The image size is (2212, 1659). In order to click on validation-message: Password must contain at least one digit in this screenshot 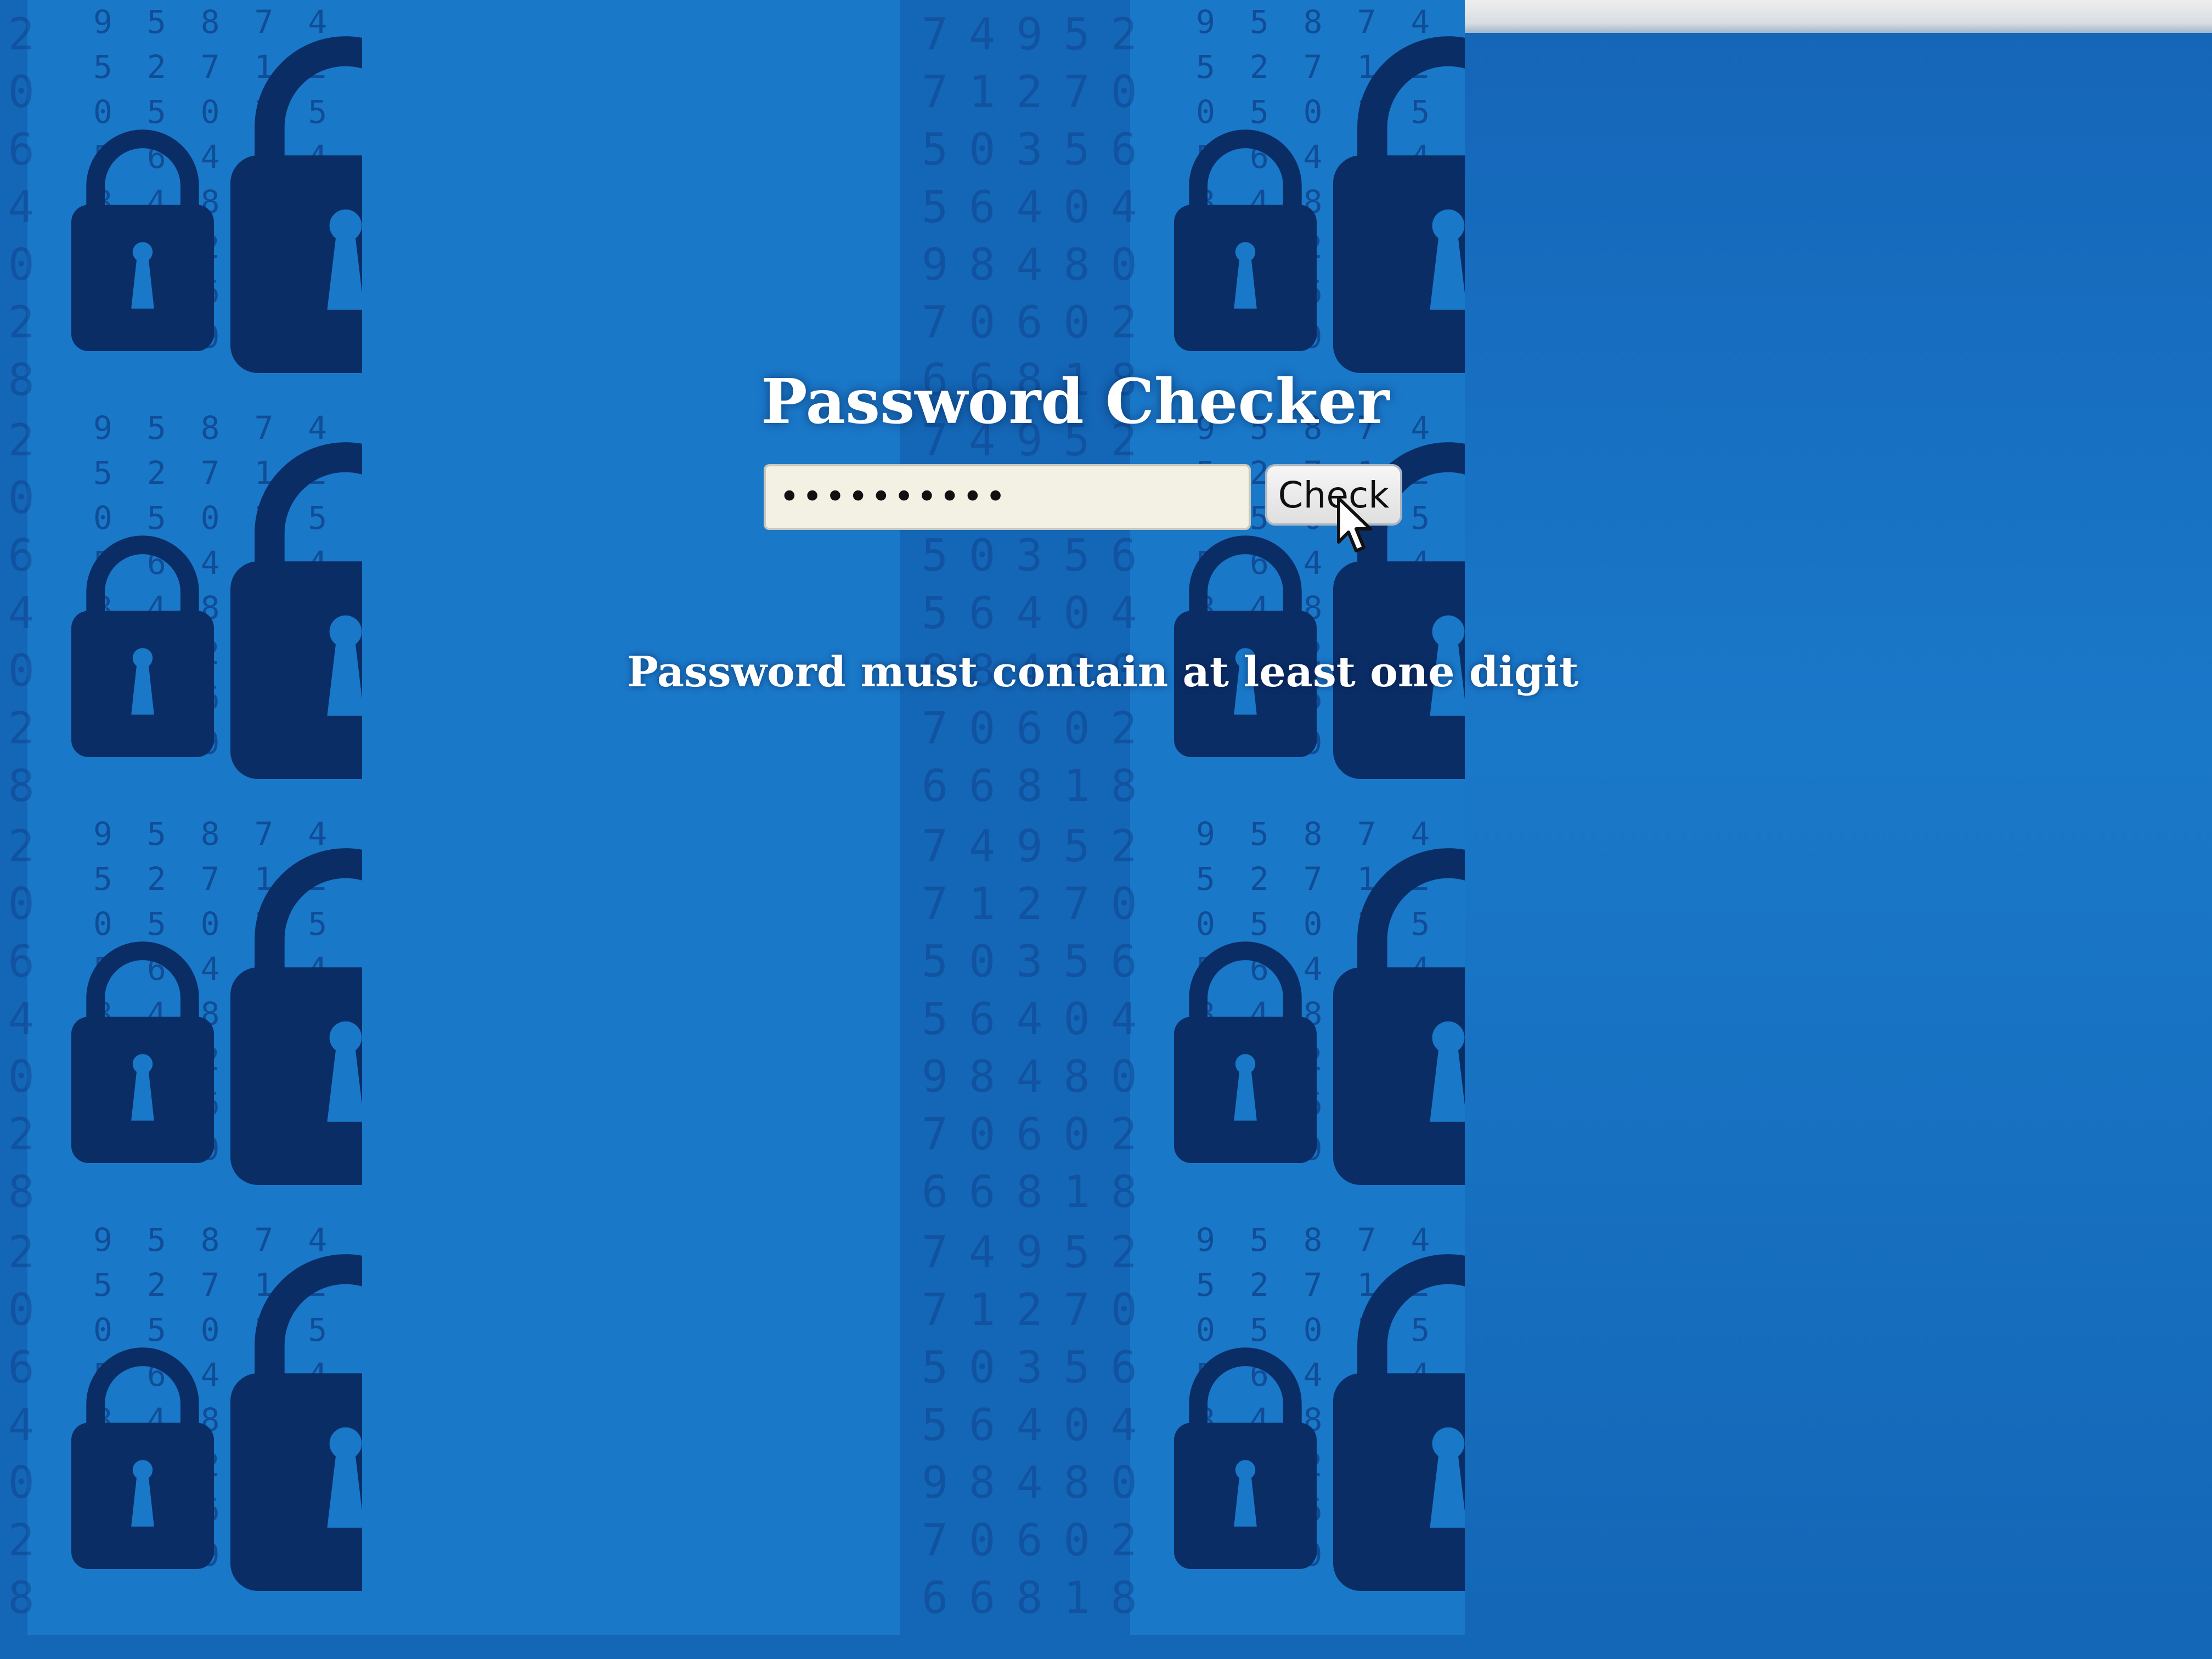, I will do `click(1103, 672)`.